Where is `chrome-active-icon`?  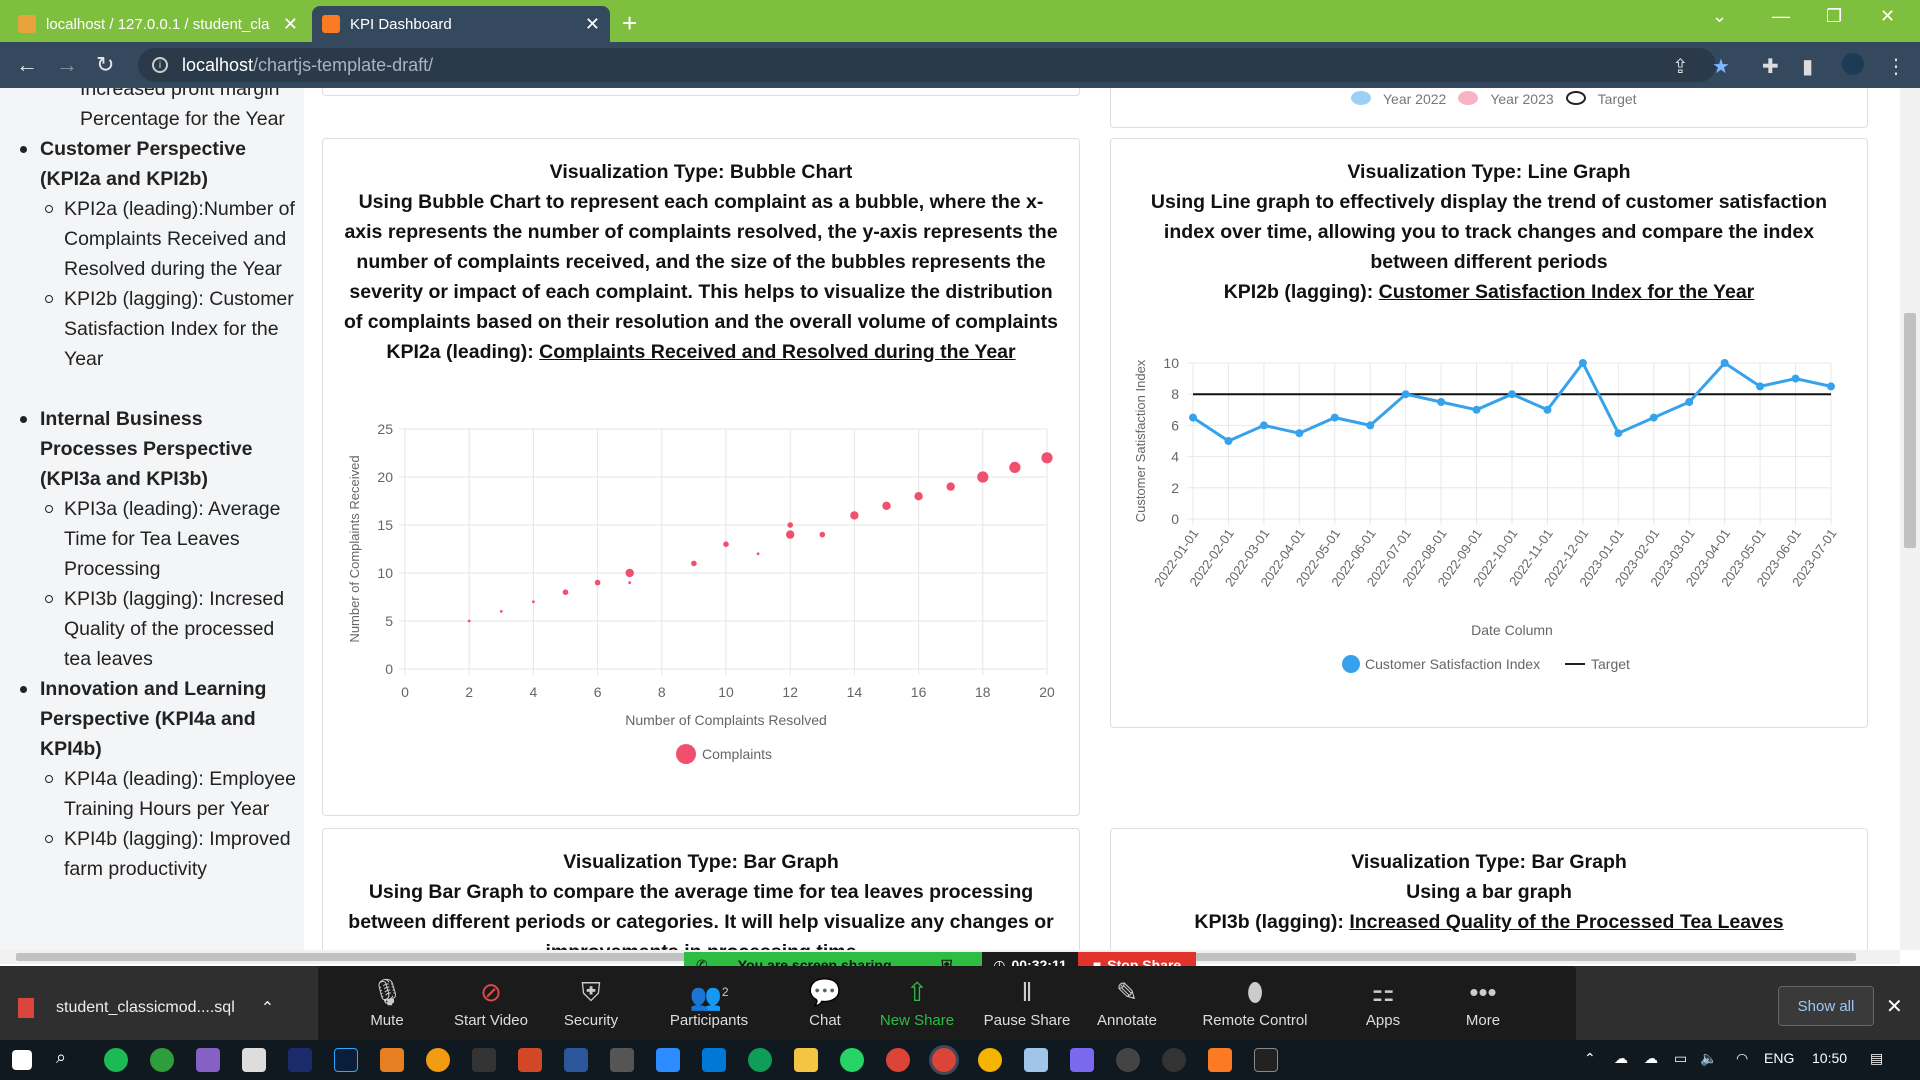
chrome-active-icon is located at coordinates (944, 1060).